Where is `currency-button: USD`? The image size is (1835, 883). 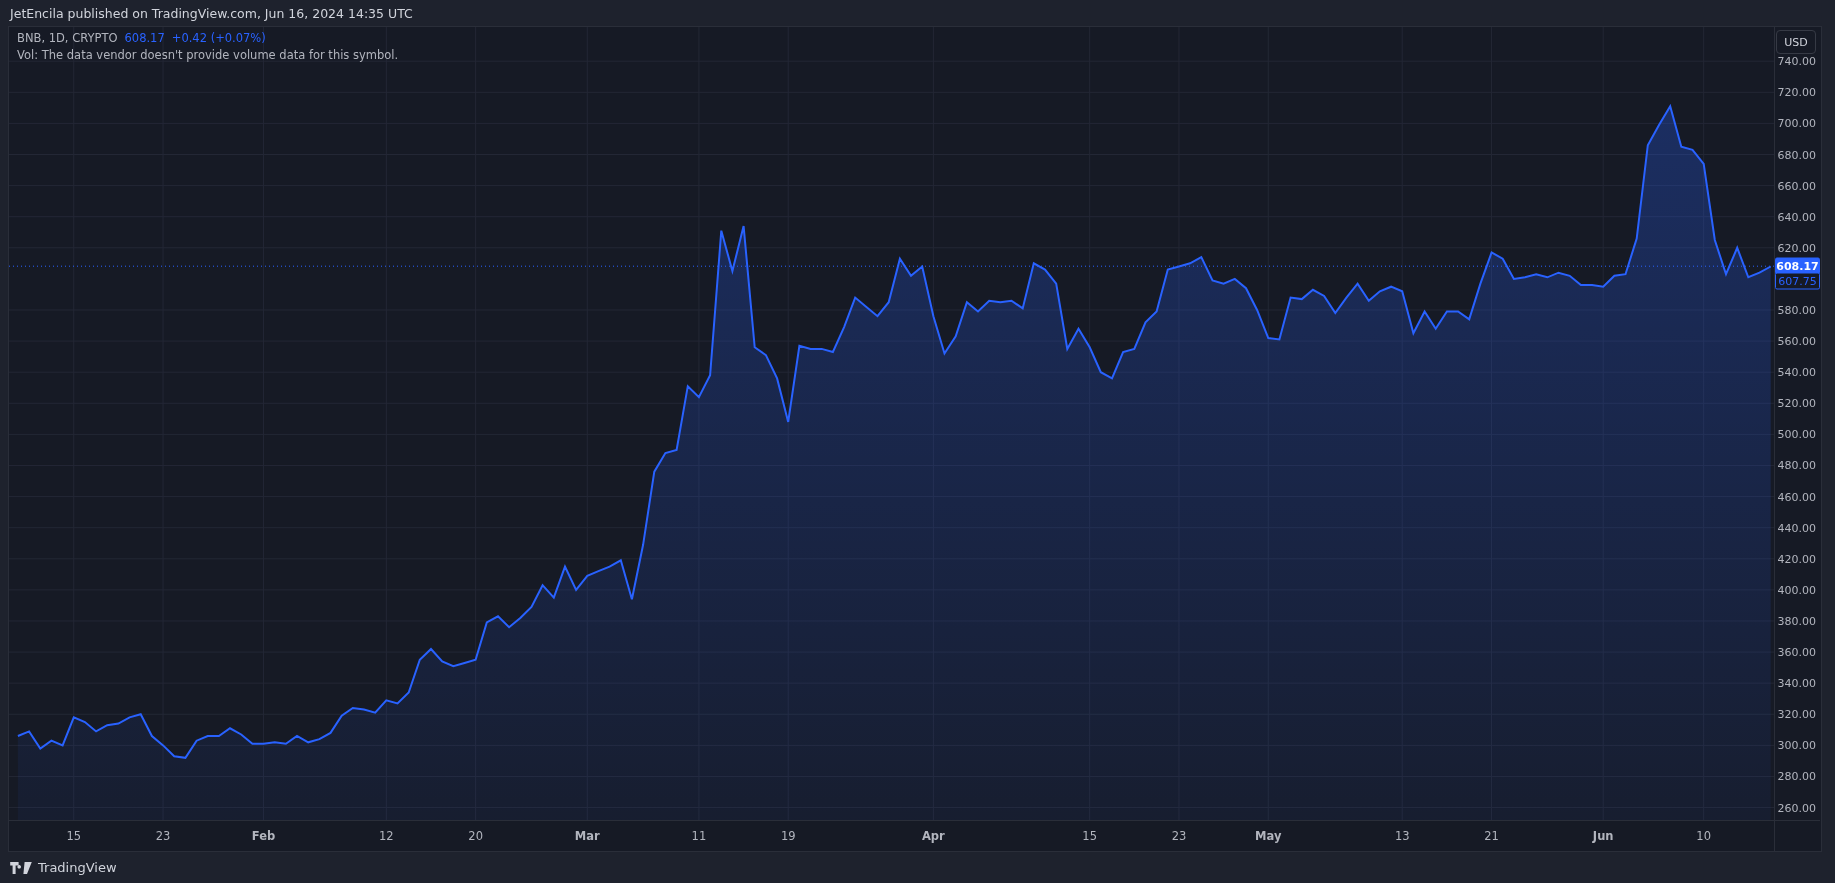 currency-button: USD is located at coordinates (1796, 42).